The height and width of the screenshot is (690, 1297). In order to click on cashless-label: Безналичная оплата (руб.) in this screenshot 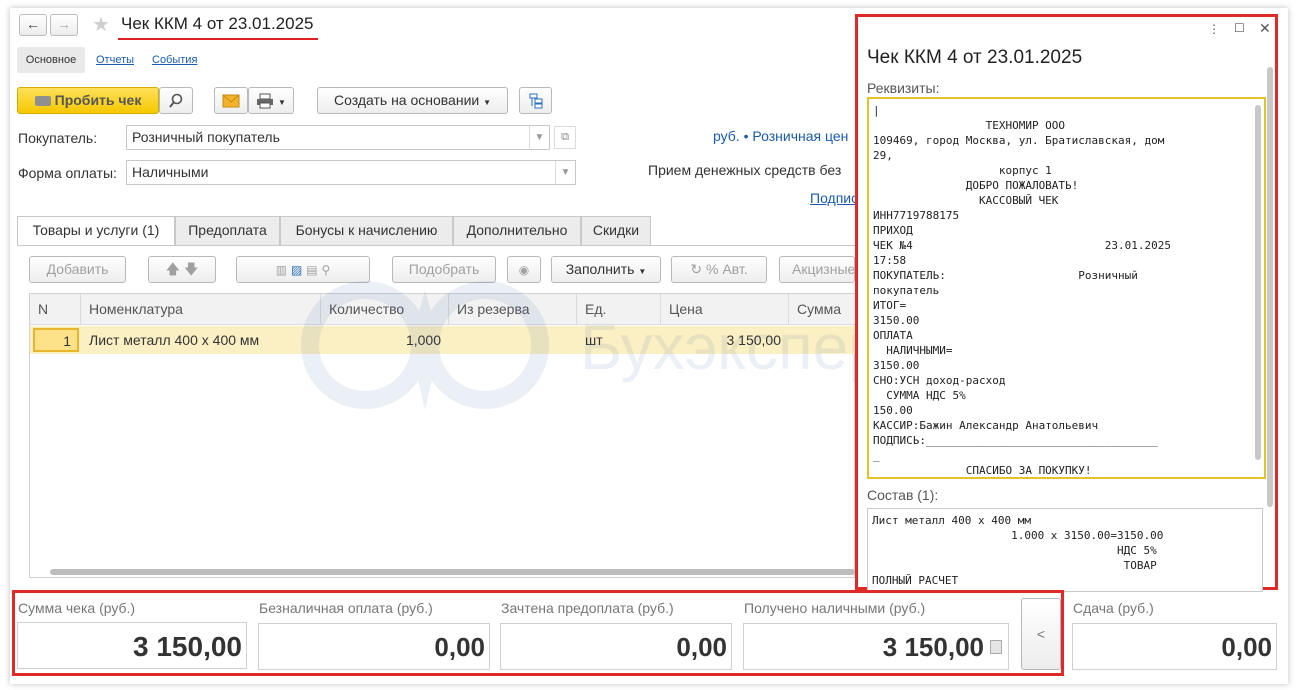, I will do `click(346, 608)`.